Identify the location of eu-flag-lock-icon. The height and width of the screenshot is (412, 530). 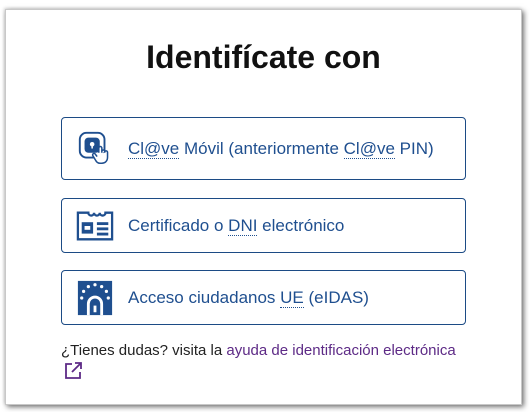
(95, 297).